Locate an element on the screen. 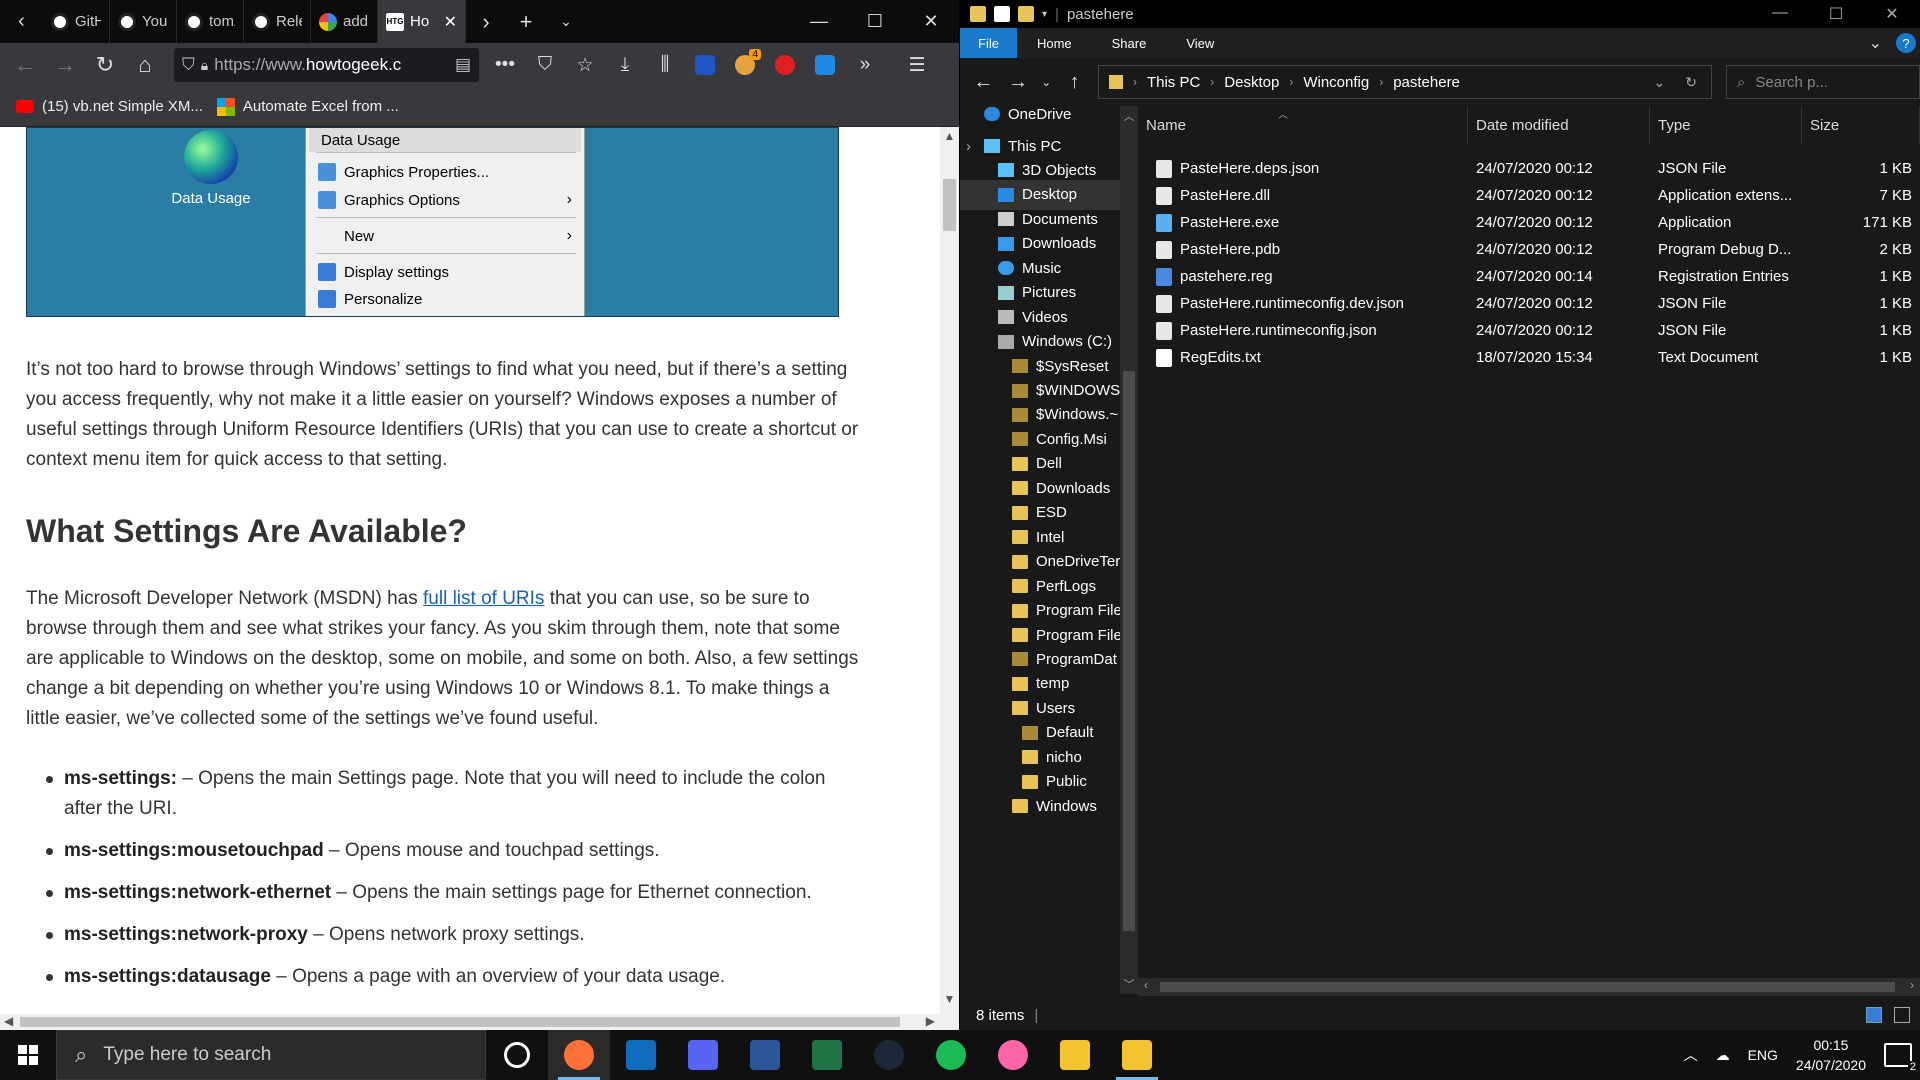 The width and height of the screenshot is (1920, 1080). taskbar-app-cortana is located at coordinates (517, 1055).